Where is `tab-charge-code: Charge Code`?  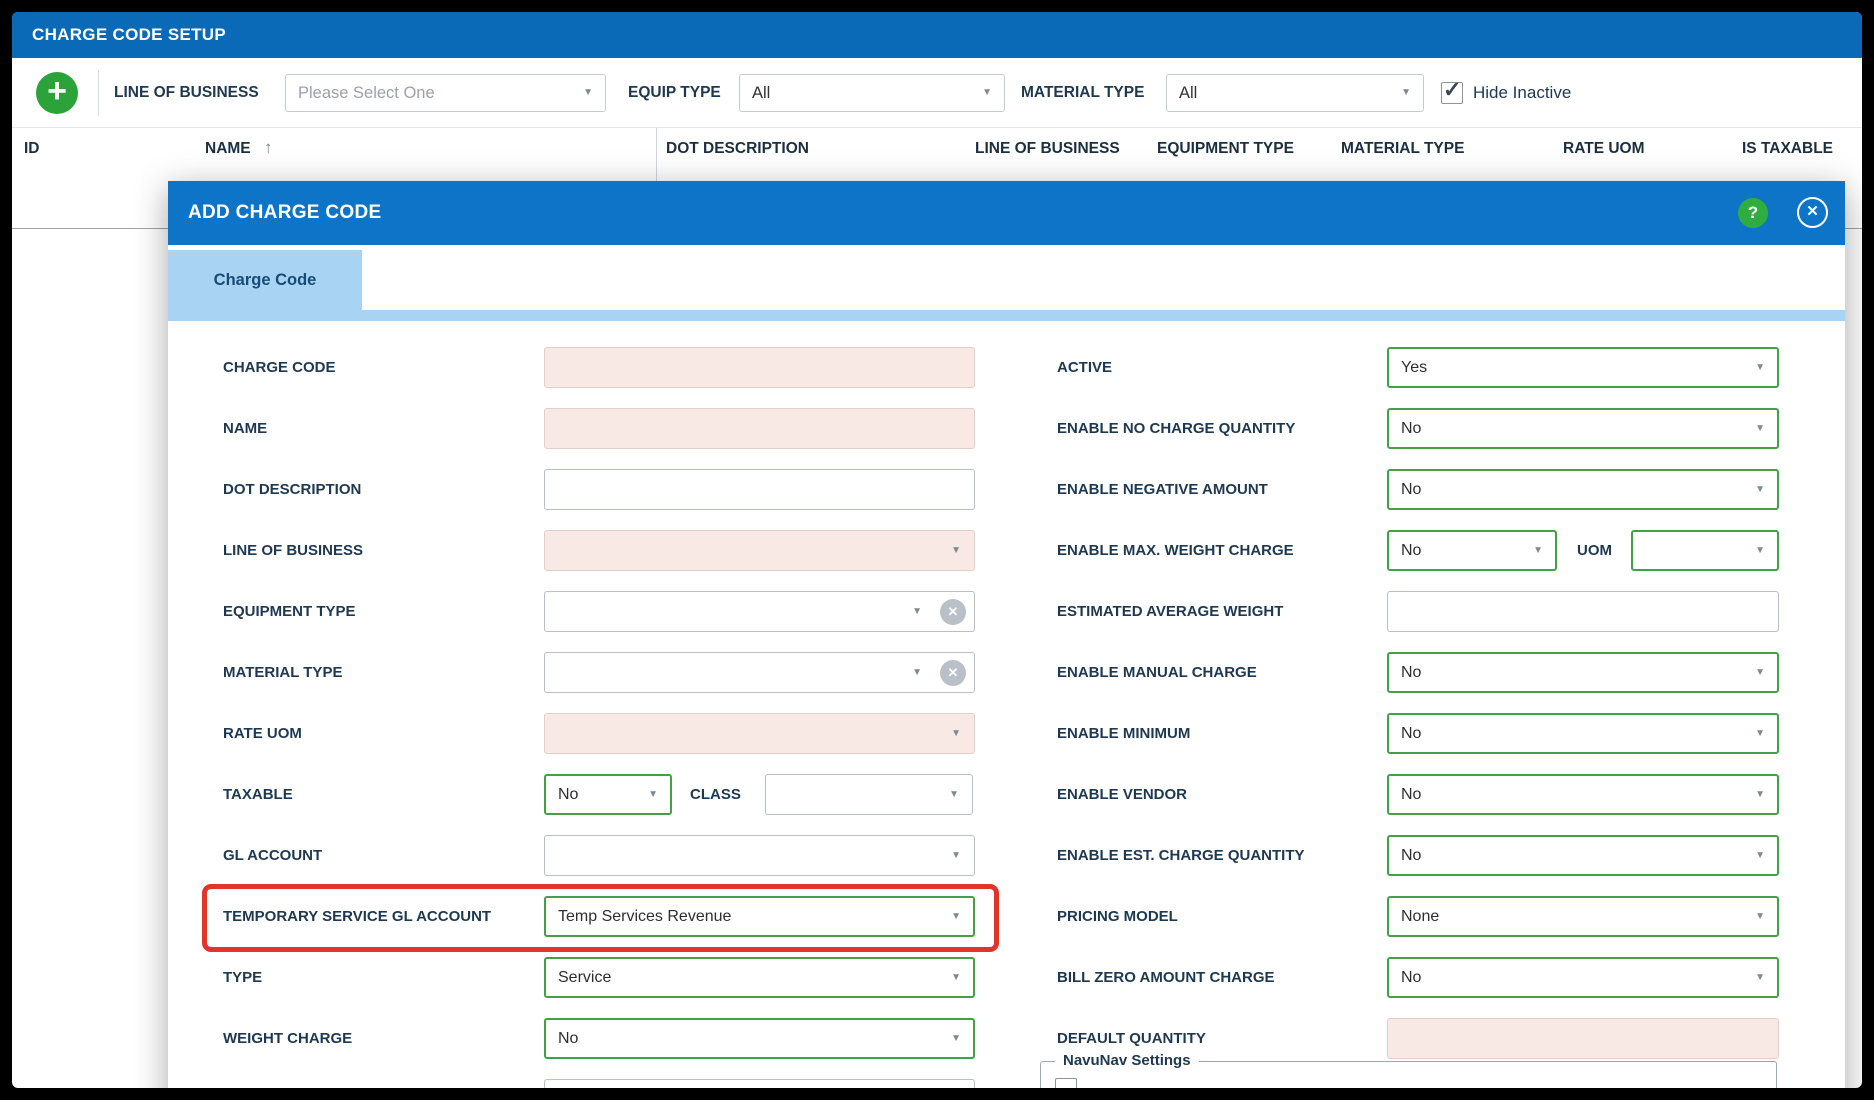 tab-charge-code: Charge Code is located at coordinates (265, 280).